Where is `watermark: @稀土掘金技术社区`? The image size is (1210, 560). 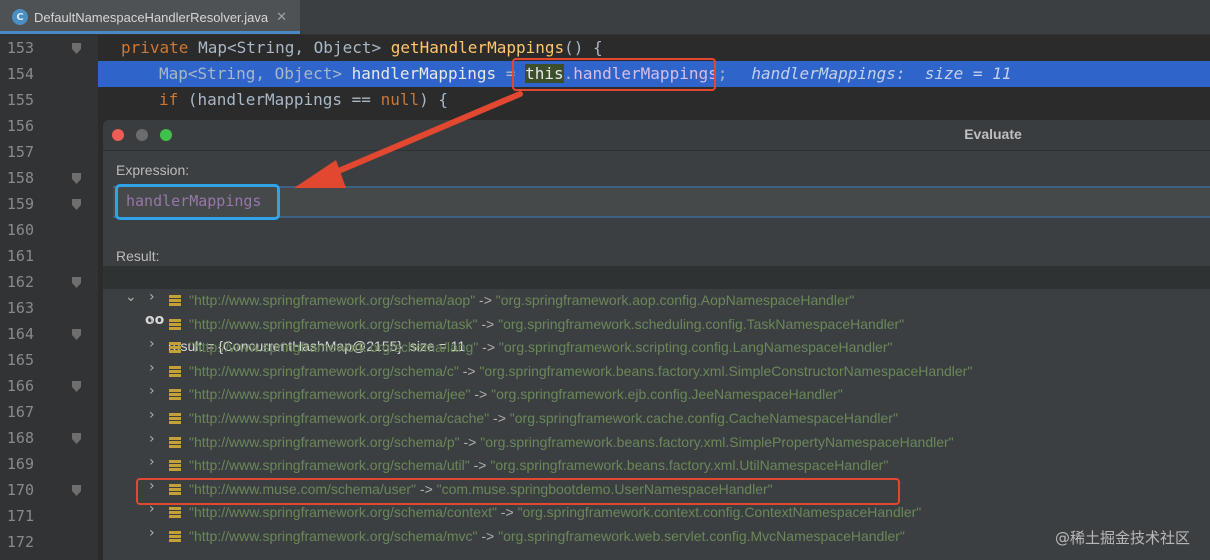 watermark: @稀土掘金技术社区 is located at coordinates (1122, 538).